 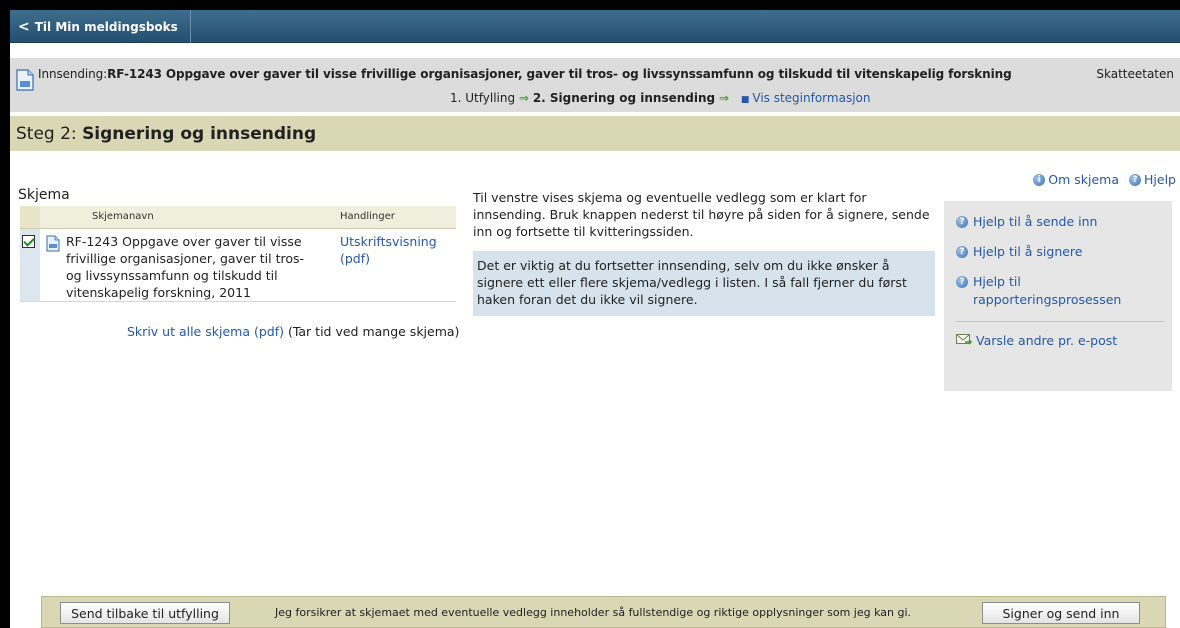 I want to click on column-header-name: Skjemanavn, so click(x=184, y=217).